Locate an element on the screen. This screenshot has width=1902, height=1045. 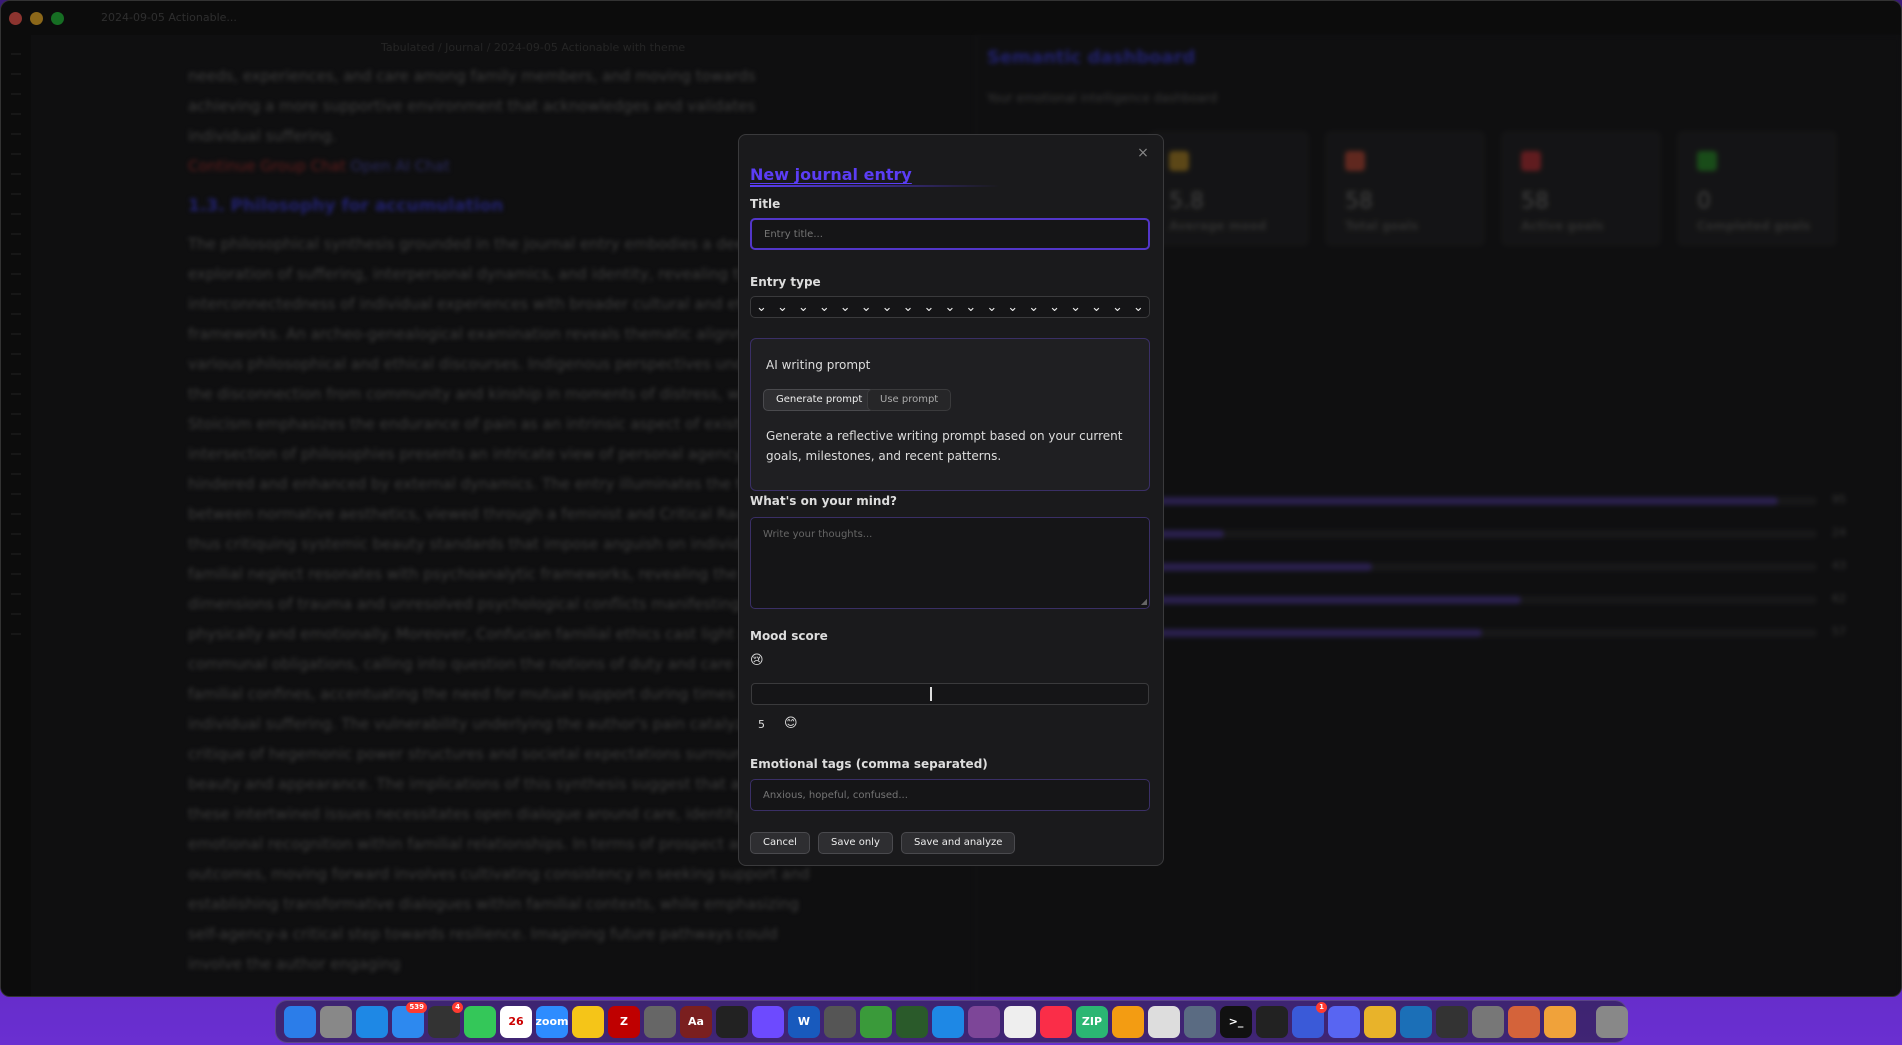
generate-prompt-button: Generate prompt is located at coordinates (819, 400).